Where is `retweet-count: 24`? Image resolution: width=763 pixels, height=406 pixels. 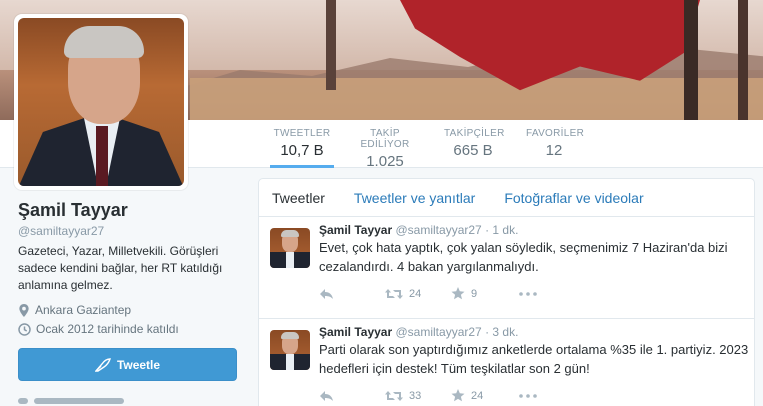
retweet-count: 24 is located at coordinates (415, 293).